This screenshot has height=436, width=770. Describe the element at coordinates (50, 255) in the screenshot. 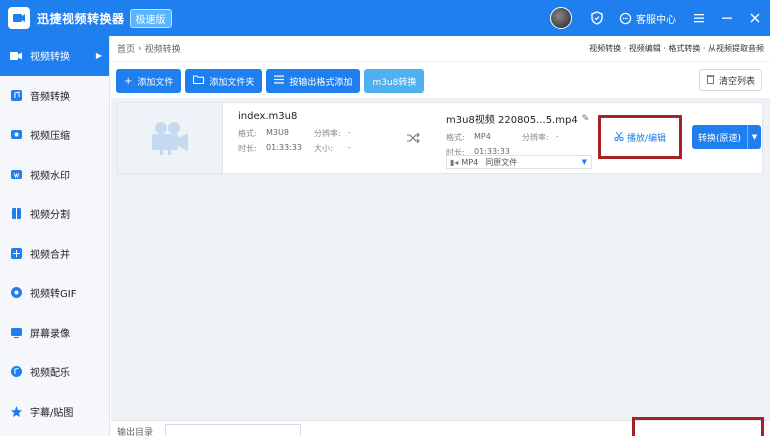

I see `sidebar-item-label: 视频合并` at that location.